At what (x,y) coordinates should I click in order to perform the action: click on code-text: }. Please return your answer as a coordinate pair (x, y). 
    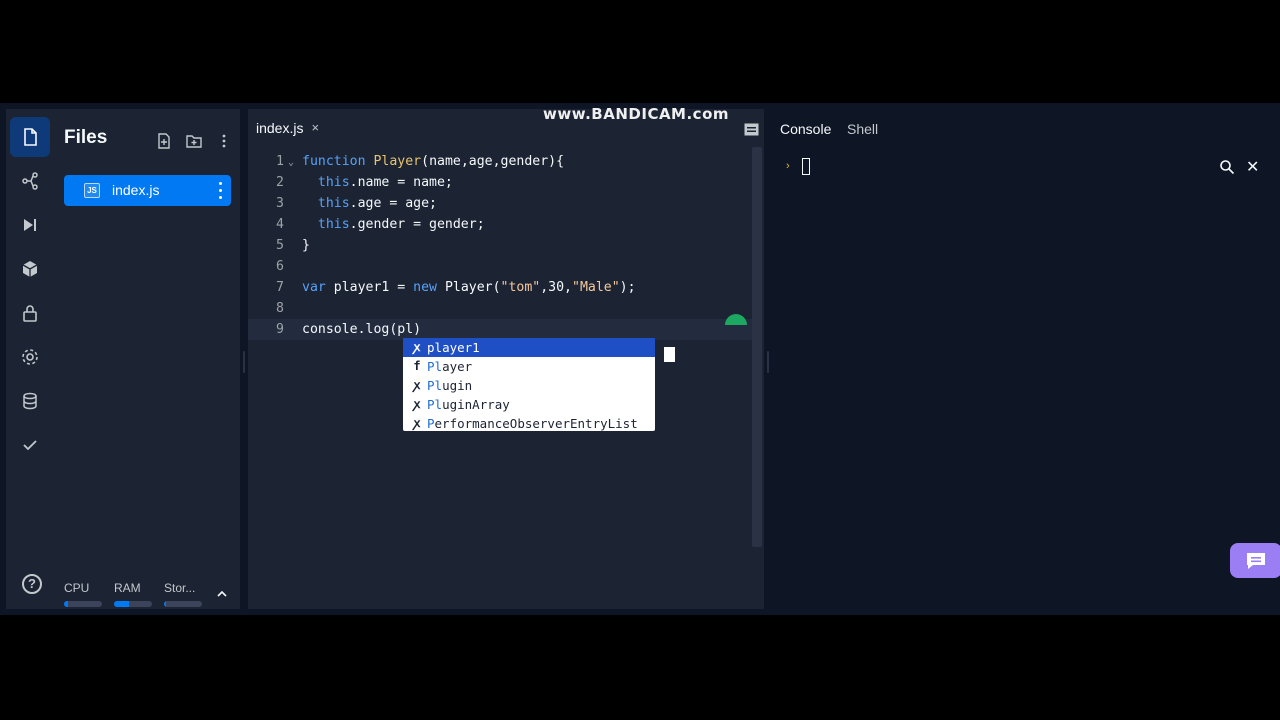
    Looking at the image, I should click on (306, 245).